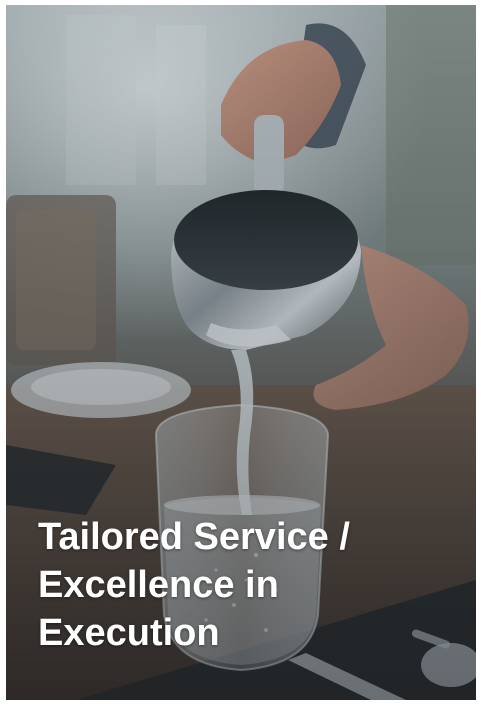 This screenshot has height=706, width=481. What do you see at coordinates (194, 537) in the screenshot?
I see `caption-line-1: Tailored Service /` at bounding box center [194, 537].